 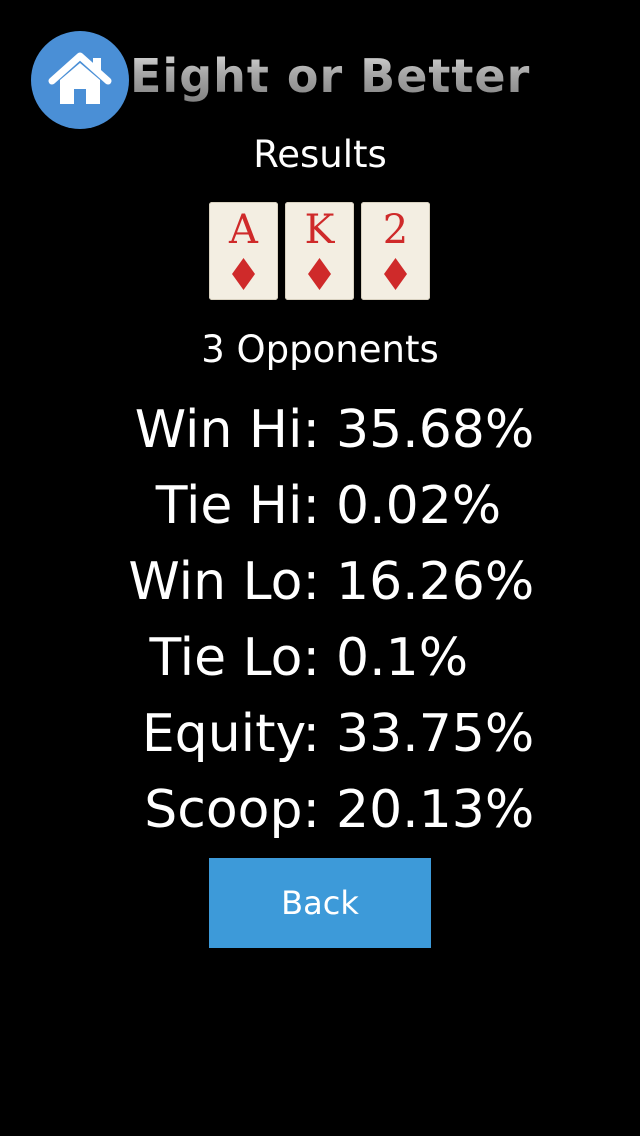 What do you see at coordinates (419, 506) in the screenshot?
I see `stat-value: 0.02%` at bounding box center [419, 506].